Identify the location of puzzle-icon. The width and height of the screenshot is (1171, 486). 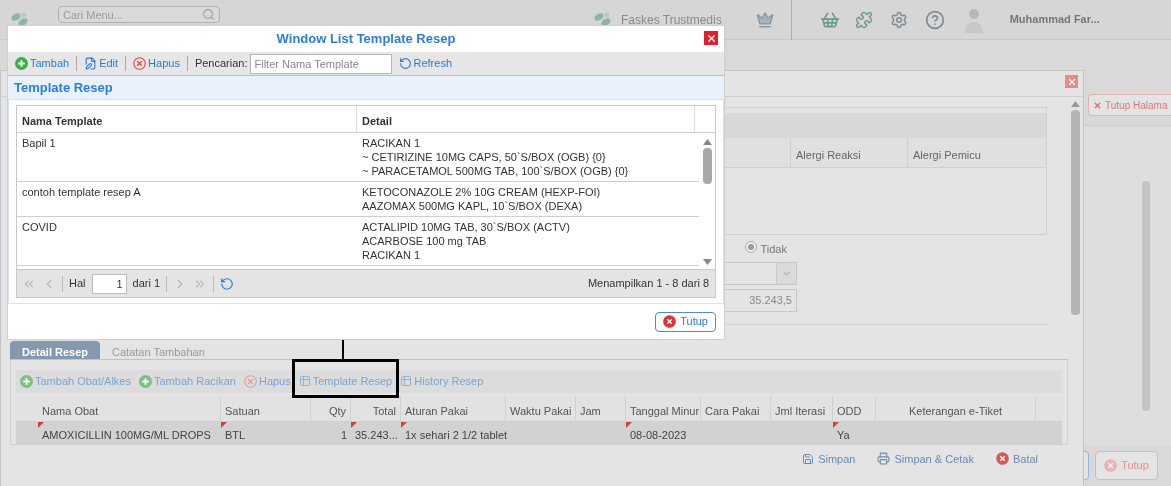
(863, 19).